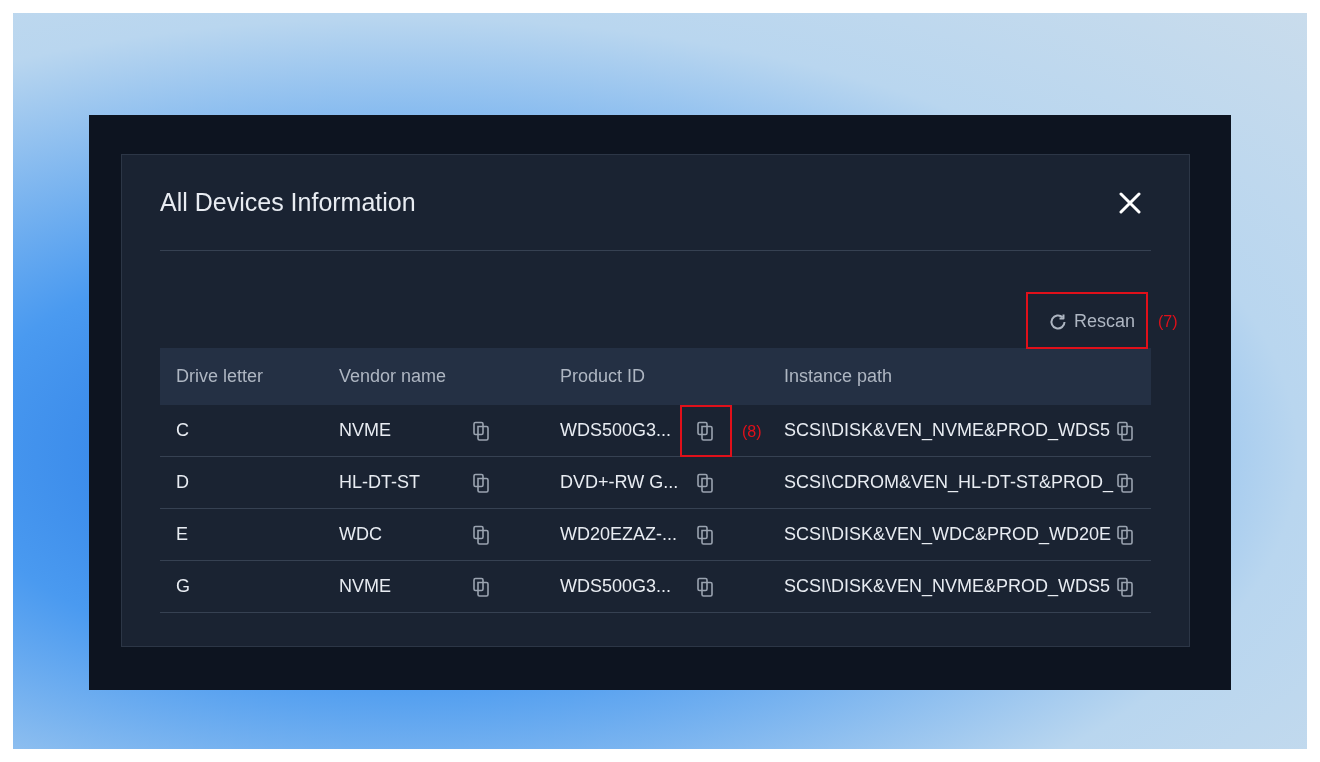 This screenshot has width=1320, height=762. Describe the element at coordinates (183, 586) in the screenshot. I see `table-cell: G` at that location.